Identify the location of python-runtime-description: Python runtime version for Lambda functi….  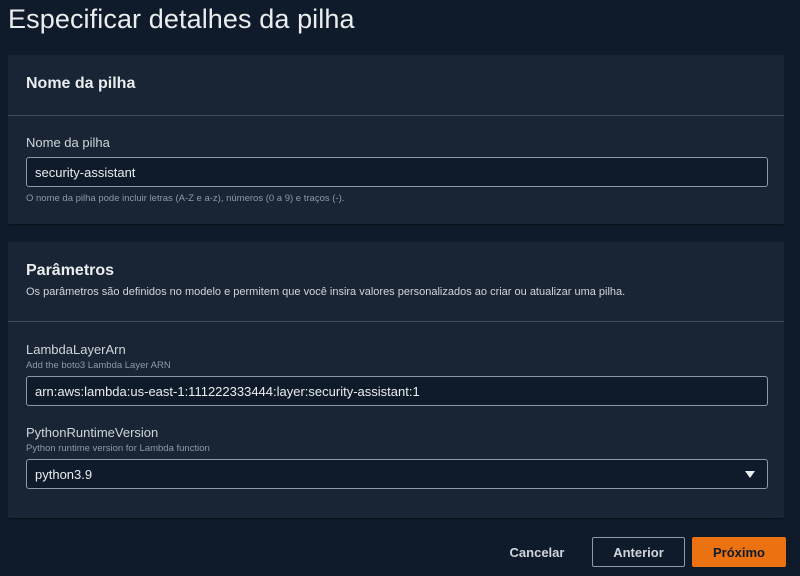
(118, 448).